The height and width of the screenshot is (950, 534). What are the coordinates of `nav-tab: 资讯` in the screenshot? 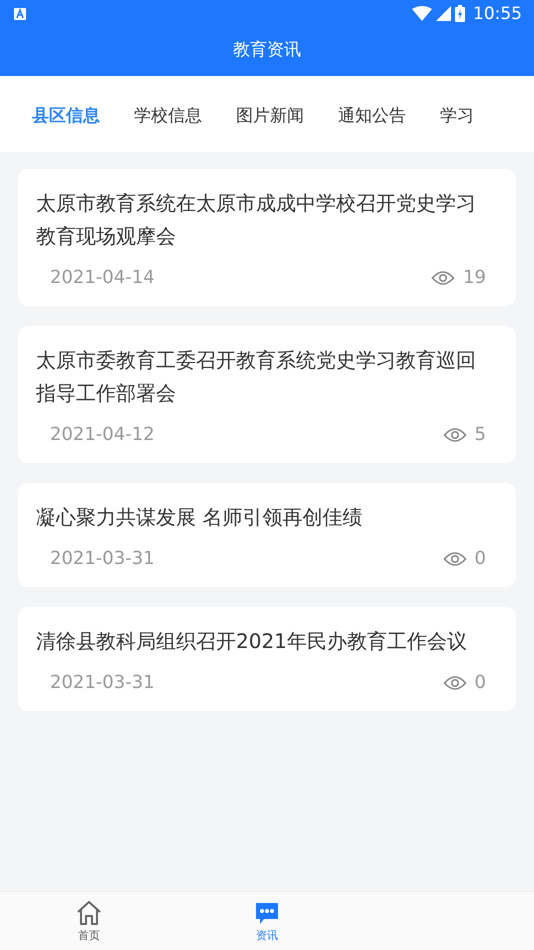 It's located at (267, 921).